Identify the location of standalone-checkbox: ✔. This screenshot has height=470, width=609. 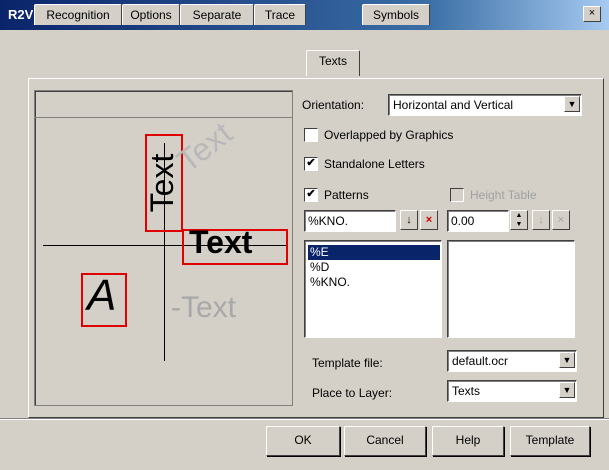
(311, 164).